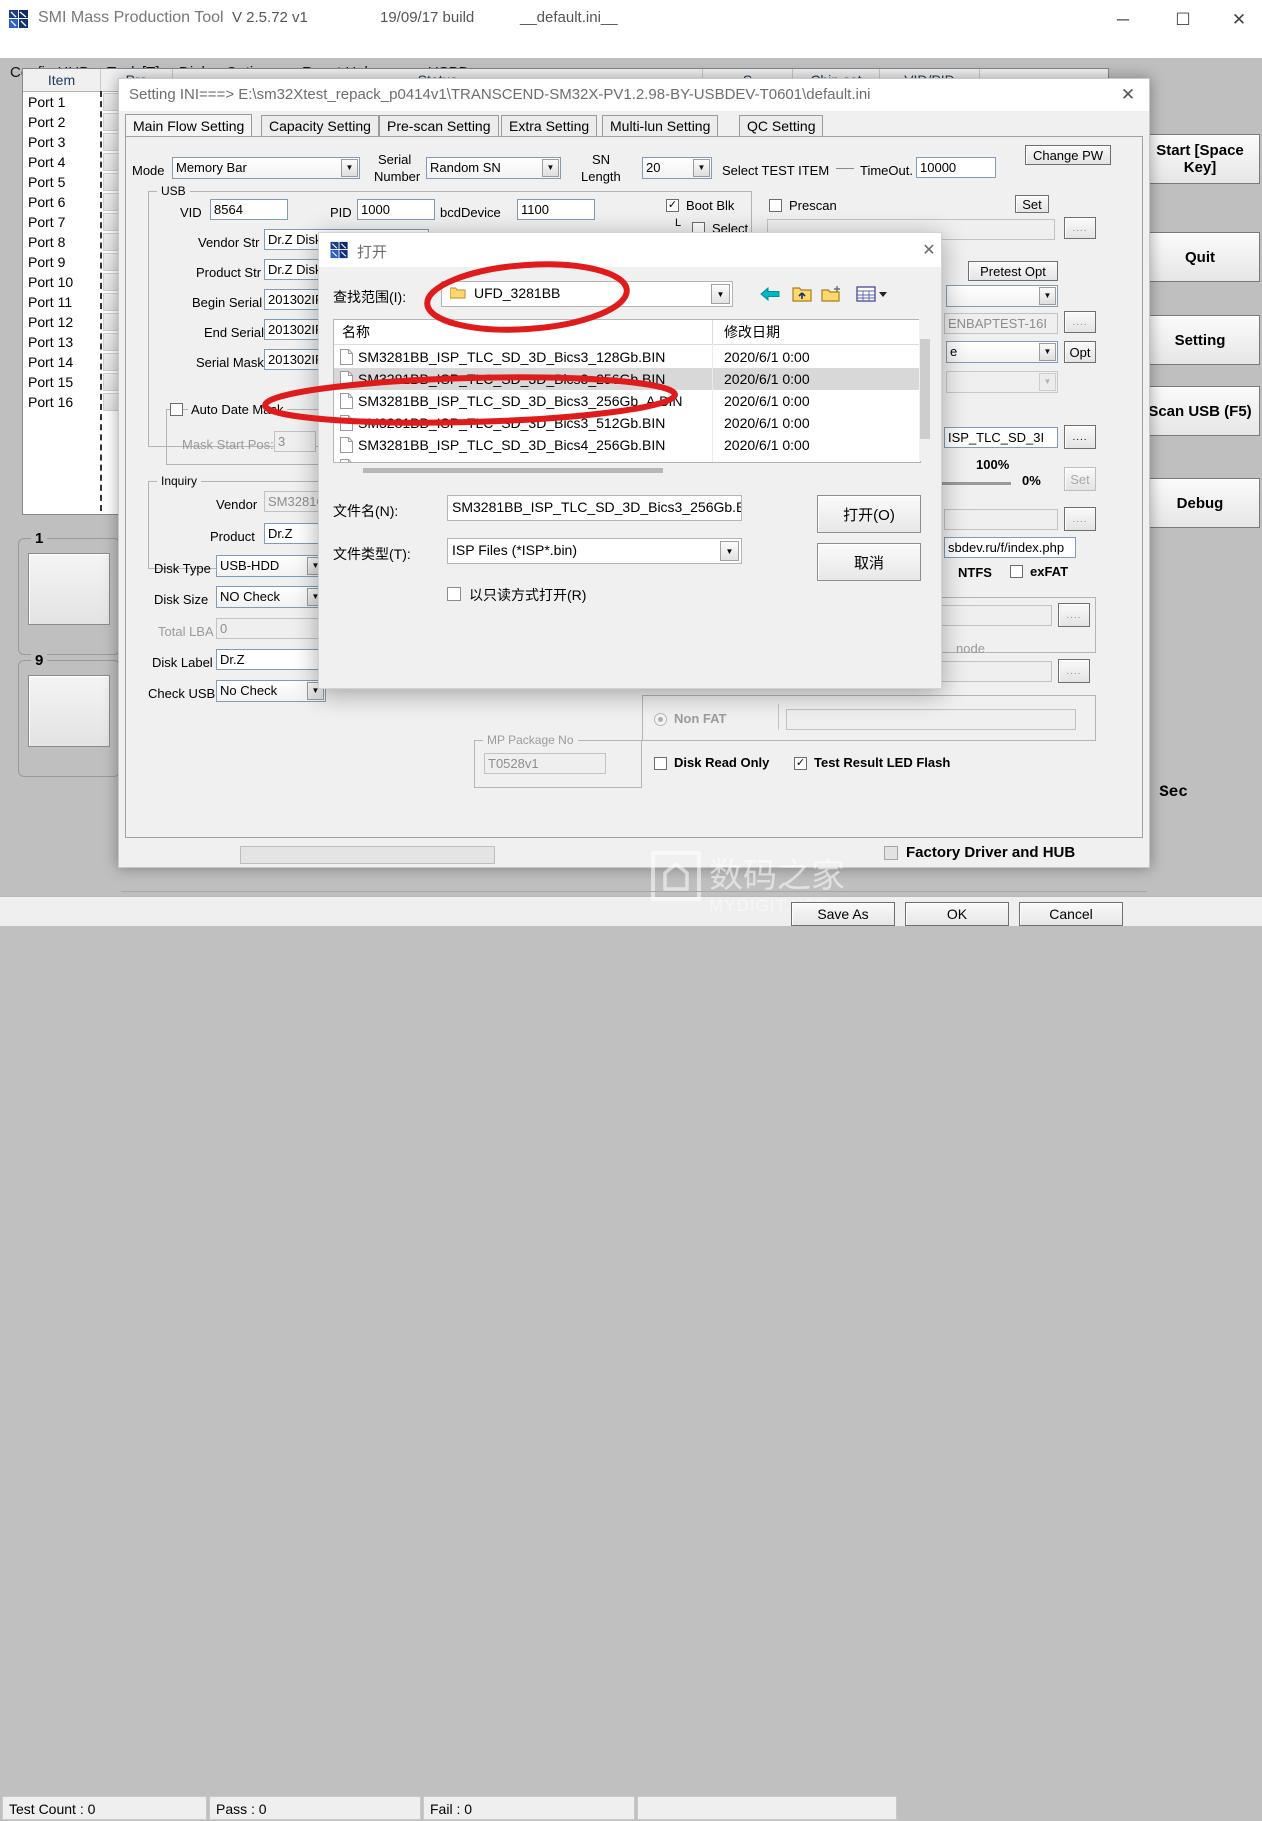 This screenshot has height=1821, width=1262. I want to click on tab-main-flow-setting: Main Flow Setting, so click(189, 126).